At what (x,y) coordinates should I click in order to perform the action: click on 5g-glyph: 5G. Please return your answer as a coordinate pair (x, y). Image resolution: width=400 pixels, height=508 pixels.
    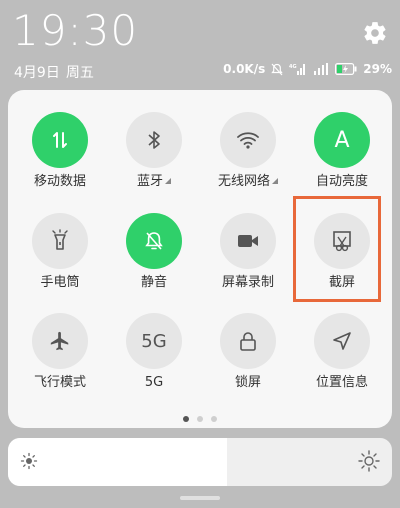
    Looking at the image, I should click on (154, 341).